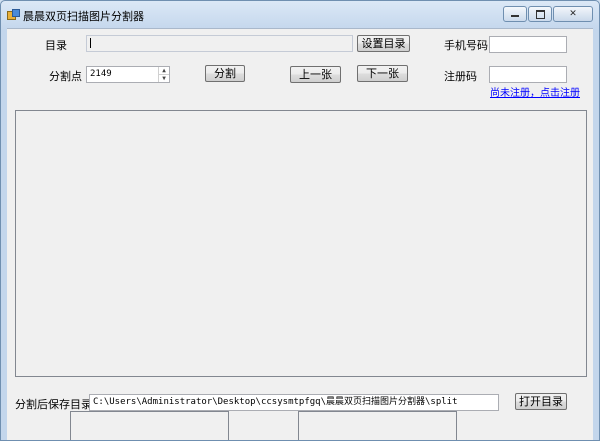  Describe the element at coordinates (528, 44) in the screenshot. I see `phone-input` at that location.